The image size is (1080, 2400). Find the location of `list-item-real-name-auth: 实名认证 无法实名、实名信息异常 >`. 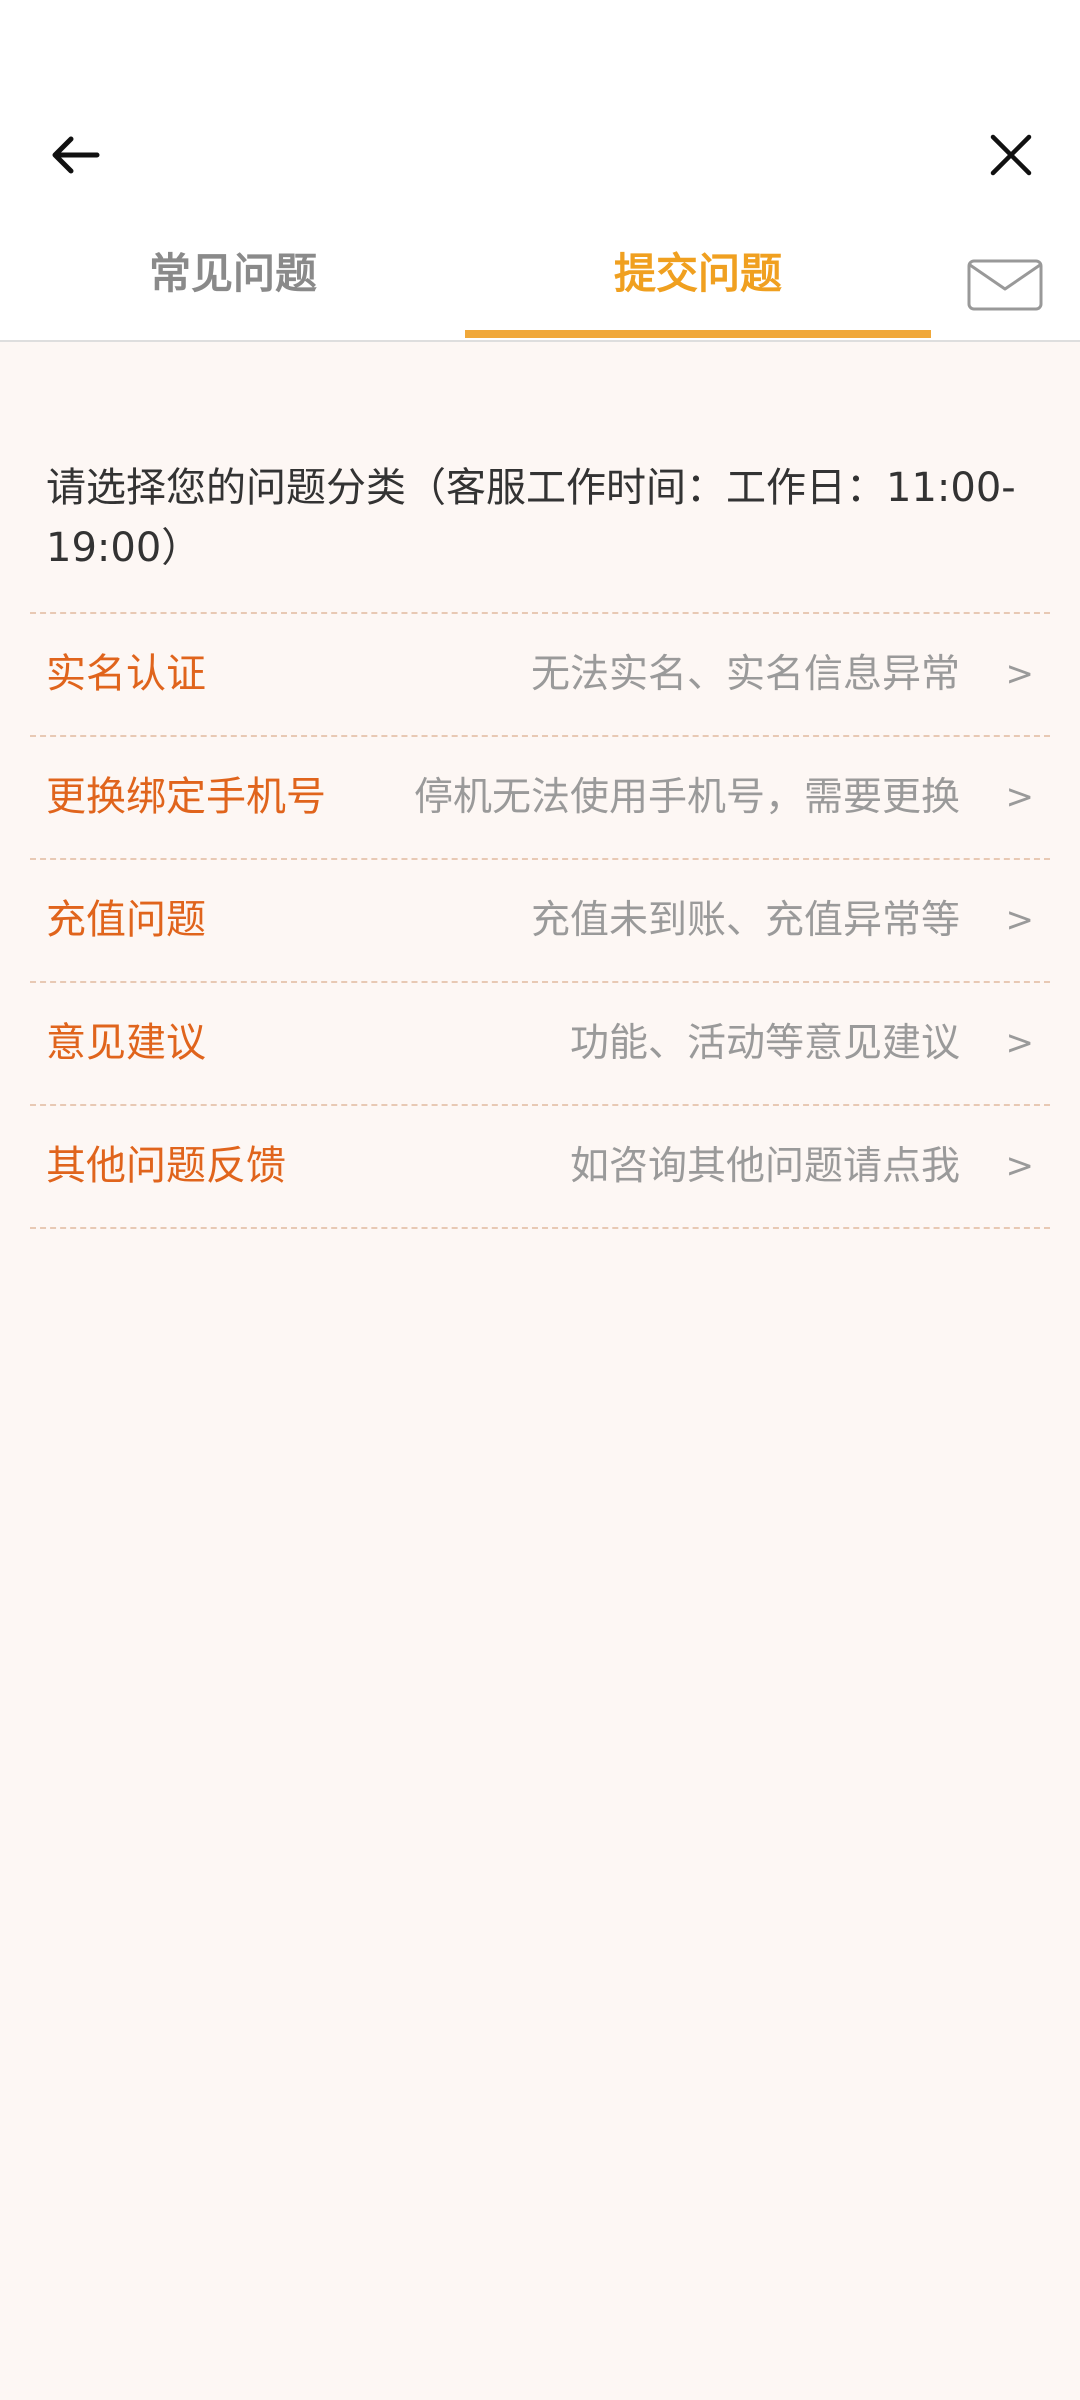

list-item-real-name-auth: 实名认证 无法实名、实名信息异常 > is located at coordinates (540, 675).